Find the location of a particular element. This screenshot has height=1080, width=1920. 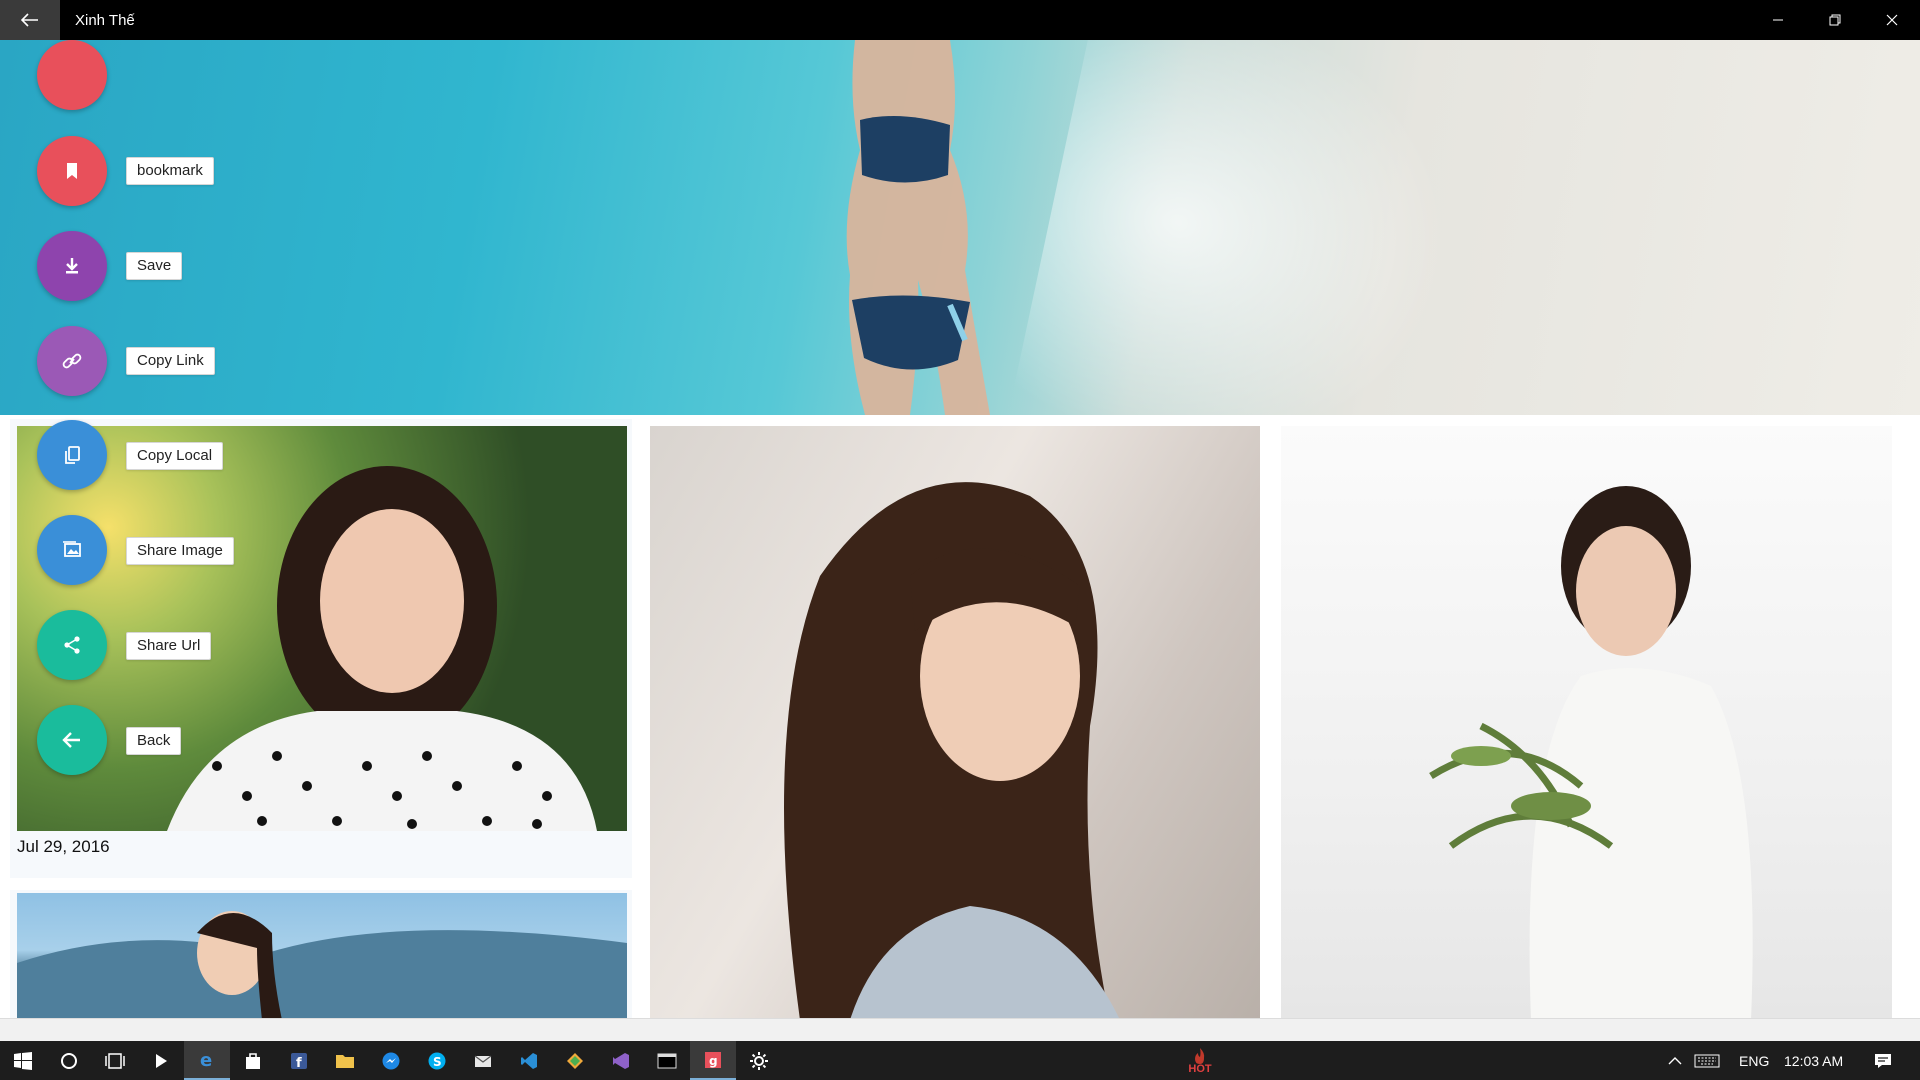

minimize-button is located at coordinates (1777, 20).